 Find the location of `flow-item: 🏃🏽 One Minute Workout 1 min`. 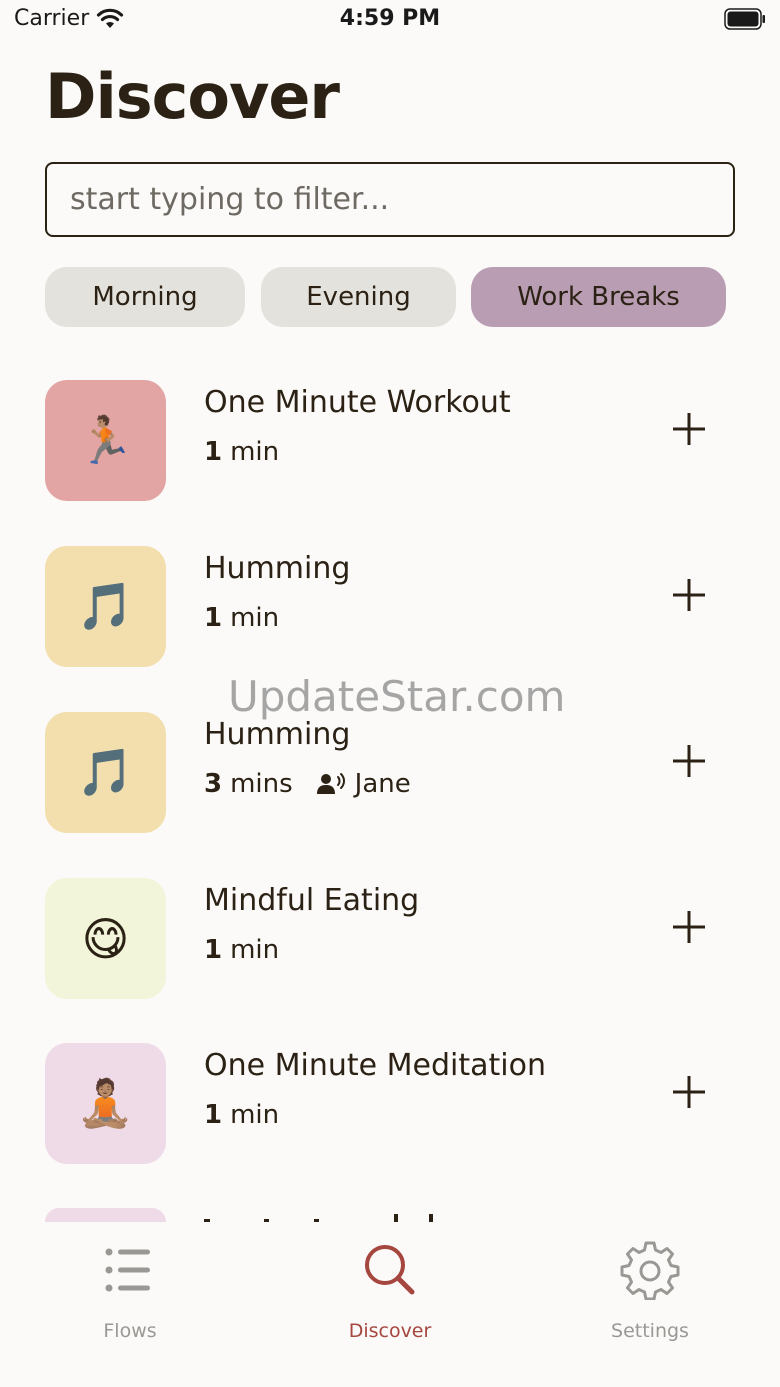

flow-item: 🏃🏽 One Minute Workout 1 min is located at coordinates (390, 441).